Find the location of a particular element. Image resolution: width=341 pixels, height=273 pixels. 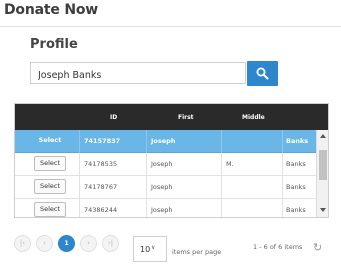

column-header-first: First is located at coordinates (186, 117).